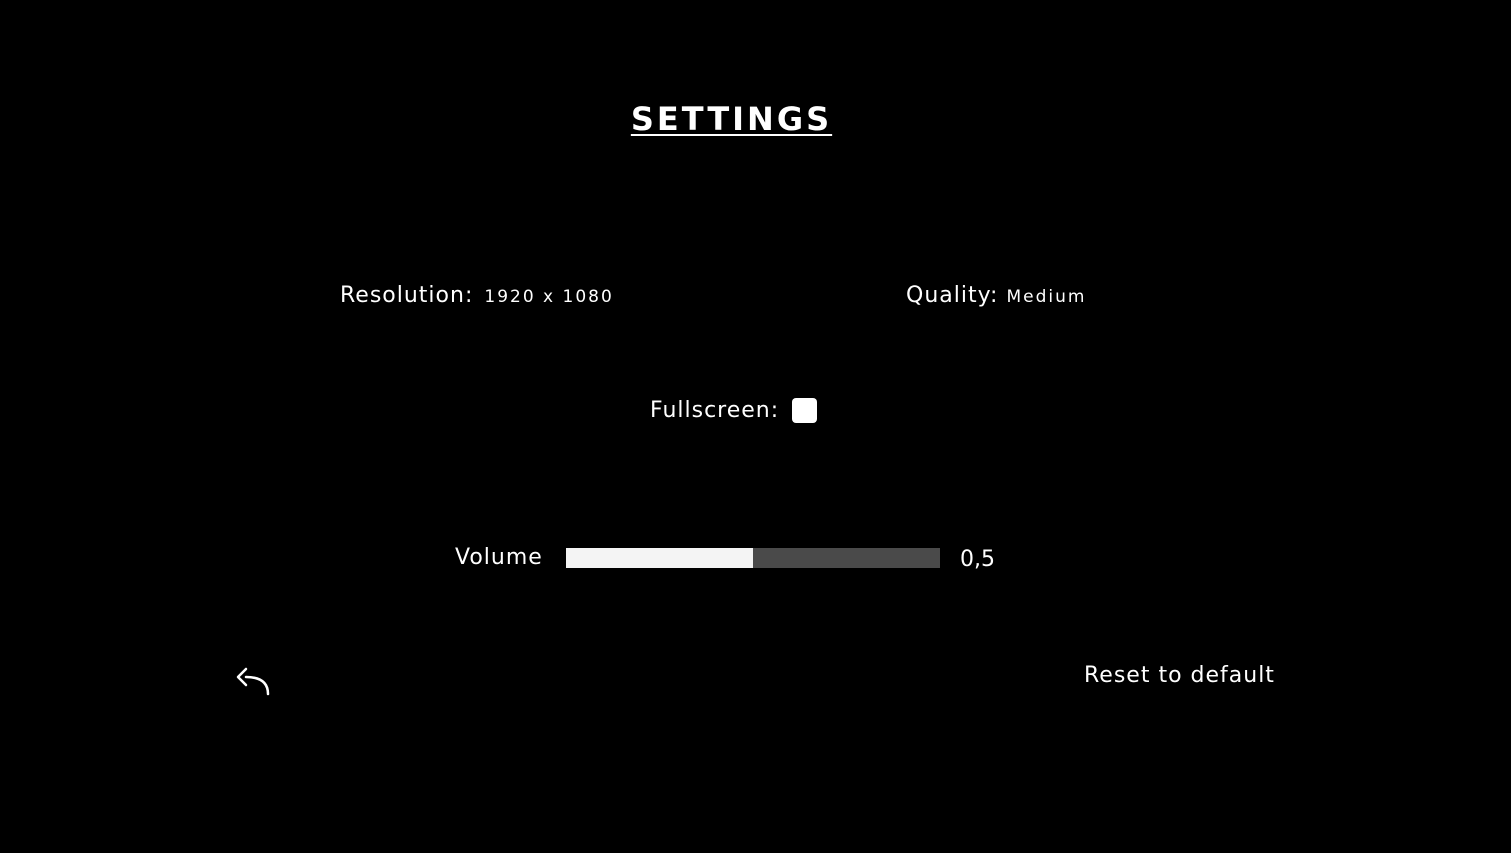 This screenshot has height=853, width=1511. What do you see at coordinates (499, 557) in the screenshot?
I see `volume-label: Volume` at bounding box center [499, 557].